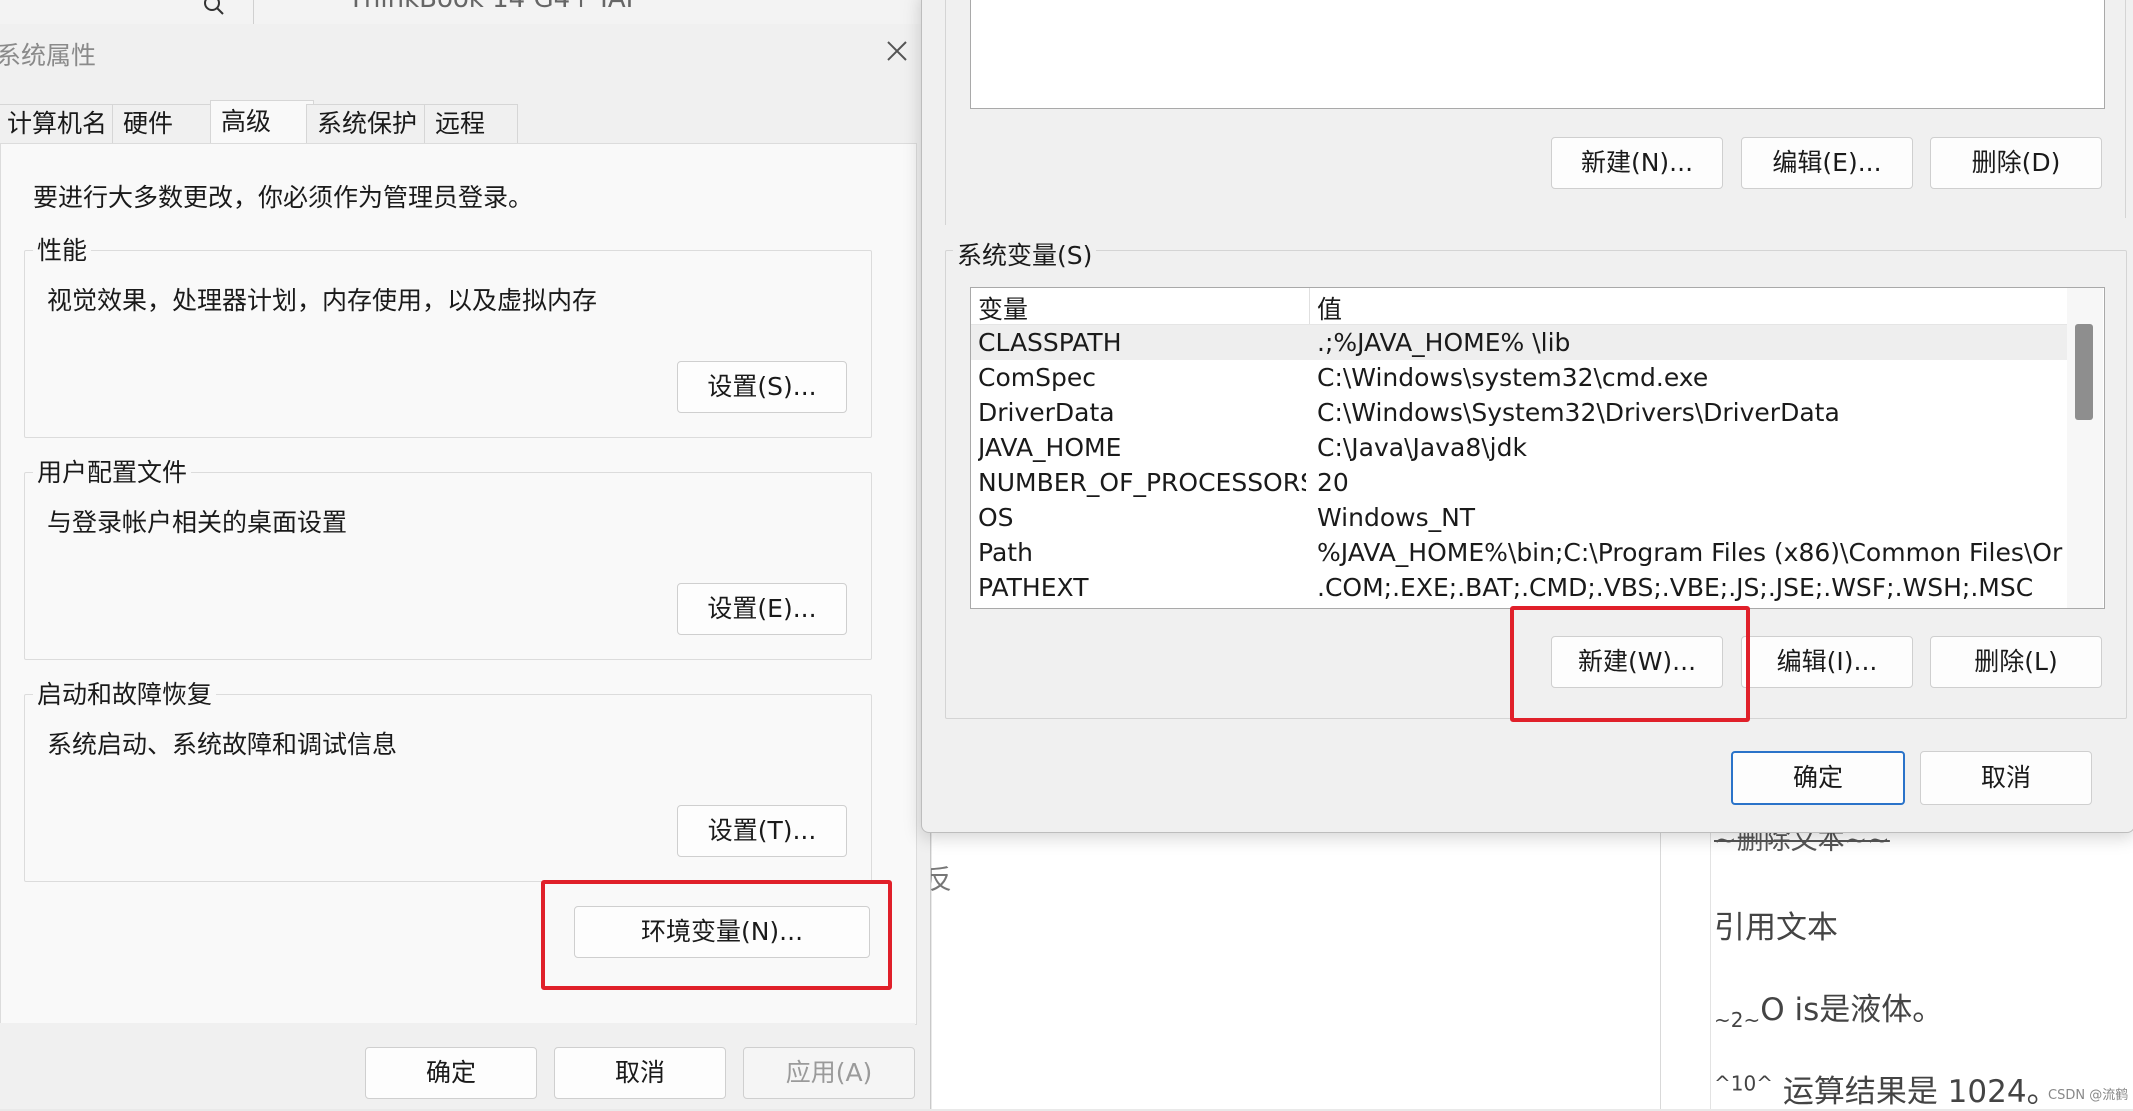 Image resolution: width=2133 pixels, height=1111 pixels. Describe the element at coordinates (283, 197) in the screenshot. I see `admin-note: 要进行大多数更改，你必须作为管理员登录。` at that location.